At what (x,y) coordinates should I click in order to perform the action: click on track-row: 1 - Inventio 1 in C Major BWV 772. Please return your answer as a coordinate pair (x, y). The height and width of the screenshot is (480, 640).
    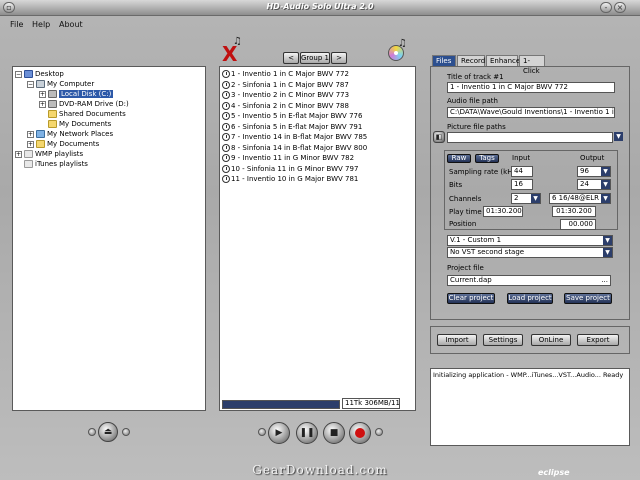
    Looking at the image, I should click on (285, 74).